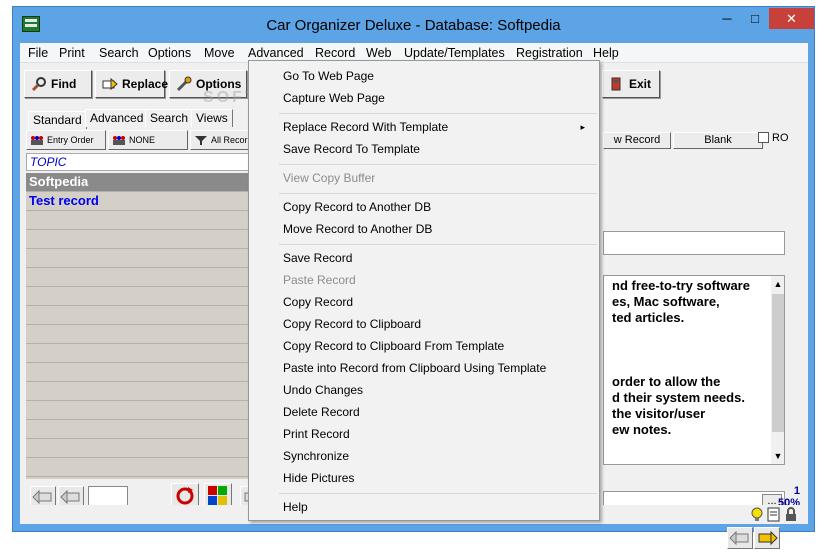 The height and width of the screenshot is (552, 825). What do you see at coordinates (424, 507) in the screenshot?
I see `menu-item-help: Help` at bounding box center [424, 507].